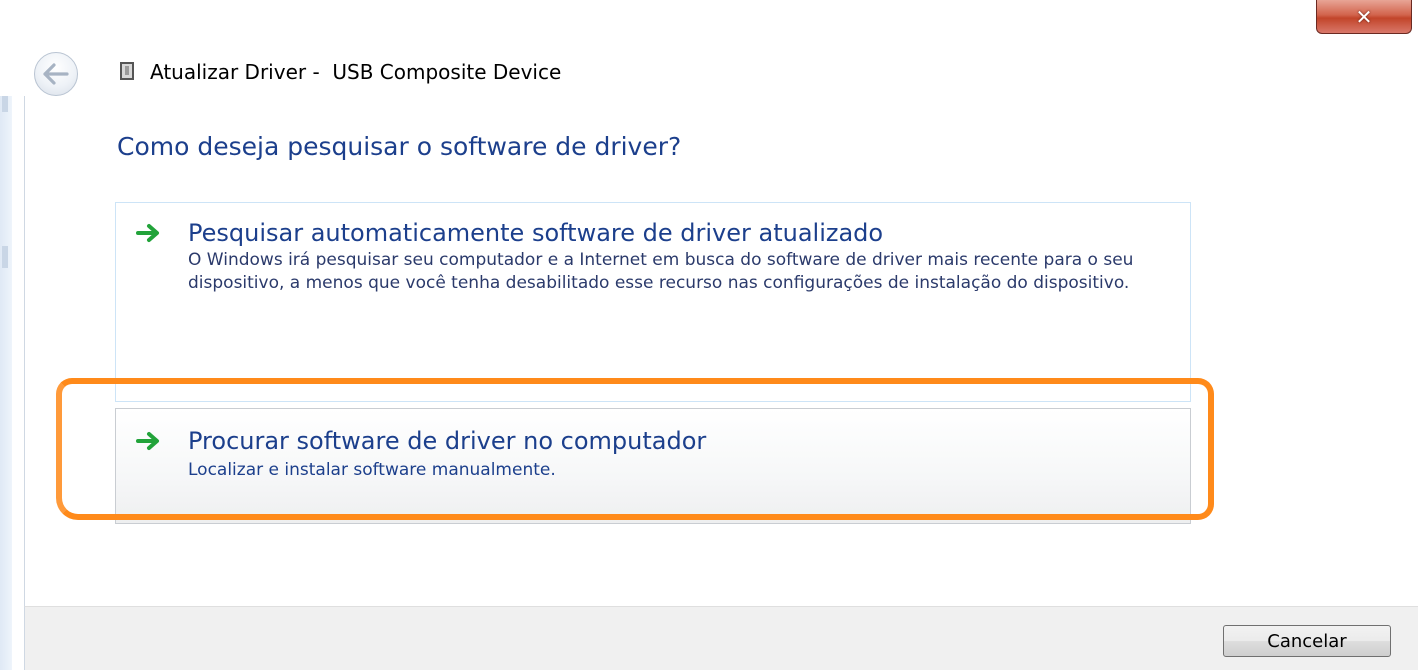 Image resolution: width=1418 pixels, height=670 pixels. What do you see at coordinates (1307, 641) in the screenshot?
I see `cancel-button: Cancelar` at bounding box center [1307, 641].